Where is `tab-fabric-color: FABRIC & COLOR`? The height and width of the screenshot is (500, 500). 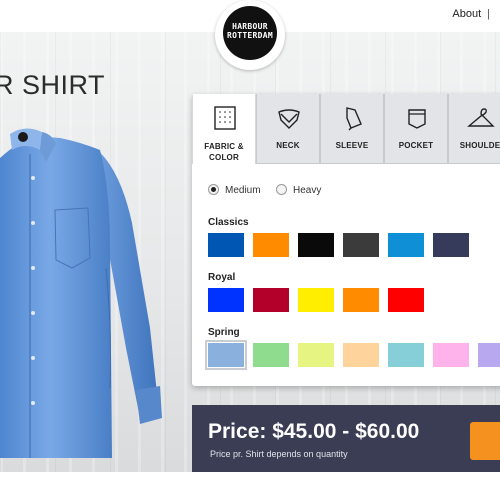 tab-fabric-color: FABRIC & COLOR is located at coordinates (224, 129).